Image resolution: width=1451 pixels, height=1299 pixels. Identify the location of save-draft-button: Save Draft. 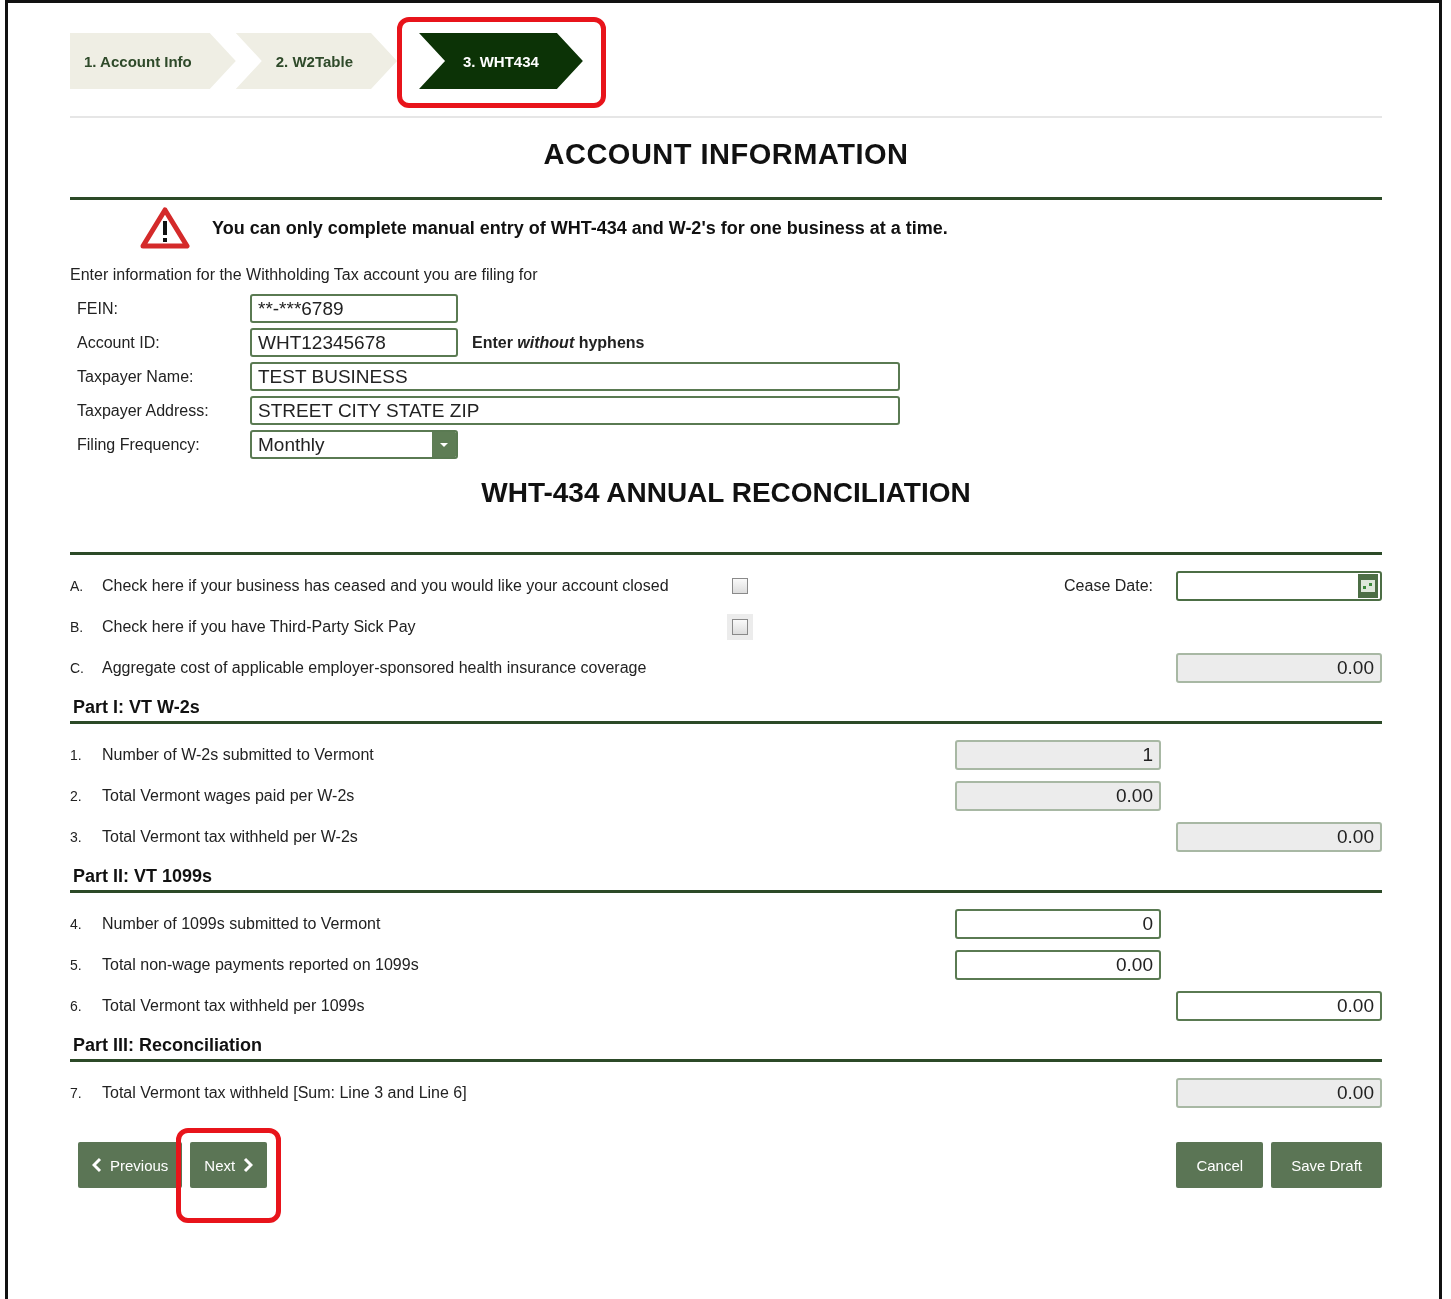
(1326, 1165).